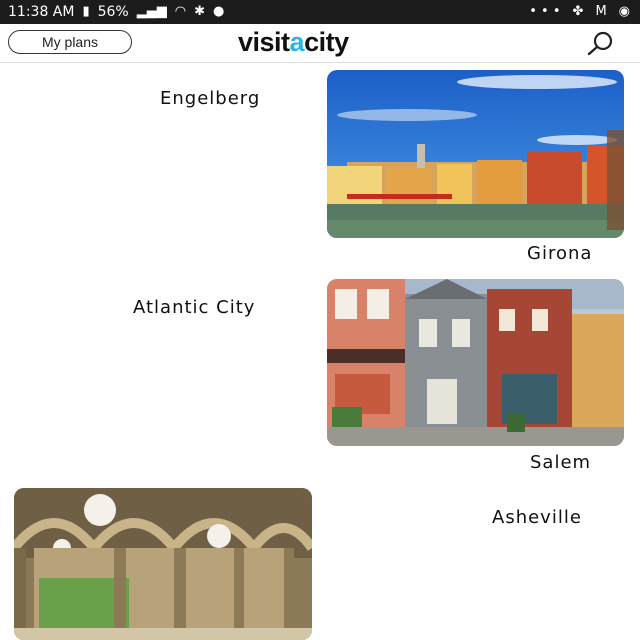  Describe the element at coordinates (624, 11) in the screenshot. I see `alarm-icon: ◉` at that location.